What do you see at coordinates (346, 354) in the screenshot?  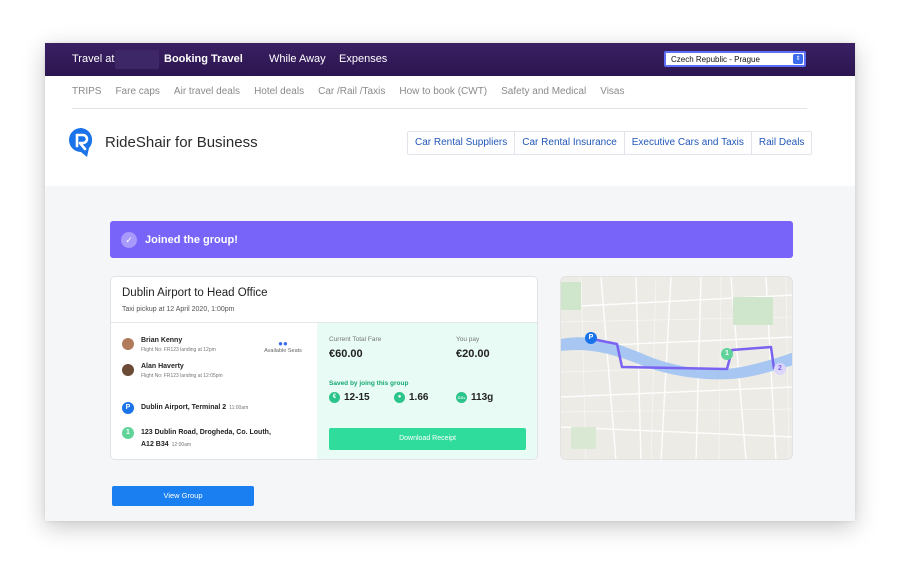 I see `current-fare-value: €60.00` at bounding box center [346, 354].